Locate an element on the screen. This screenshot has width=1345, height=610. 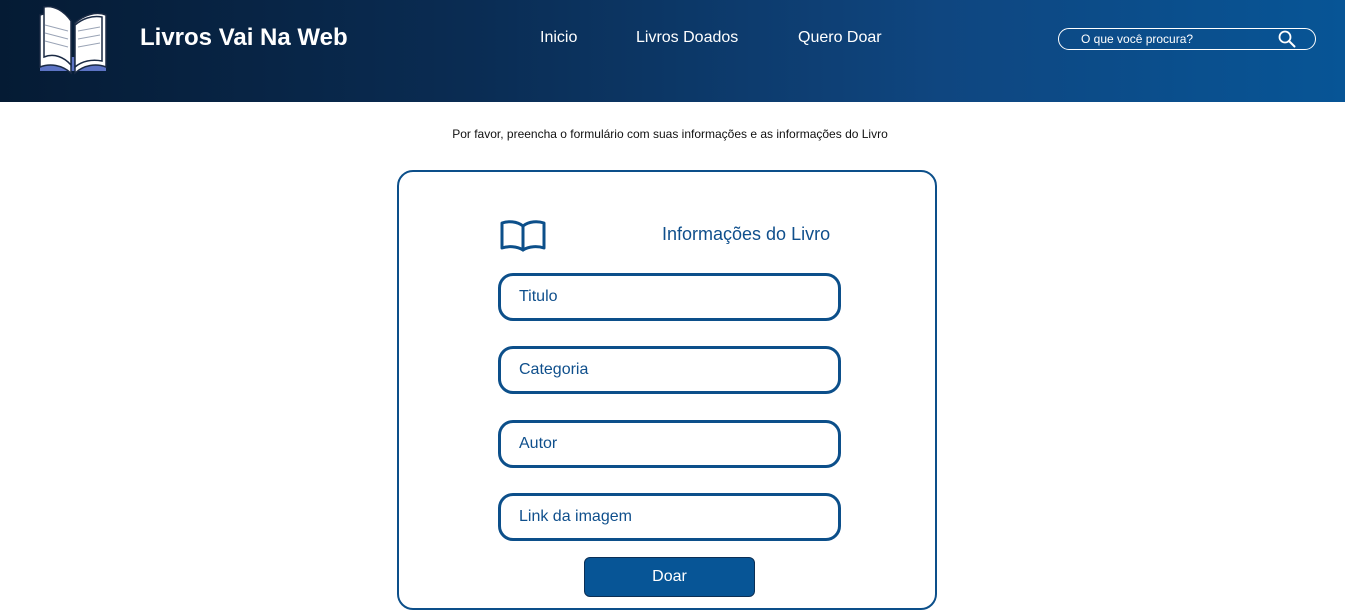
open-book-logo-icon is located at coordinates (73, 40).